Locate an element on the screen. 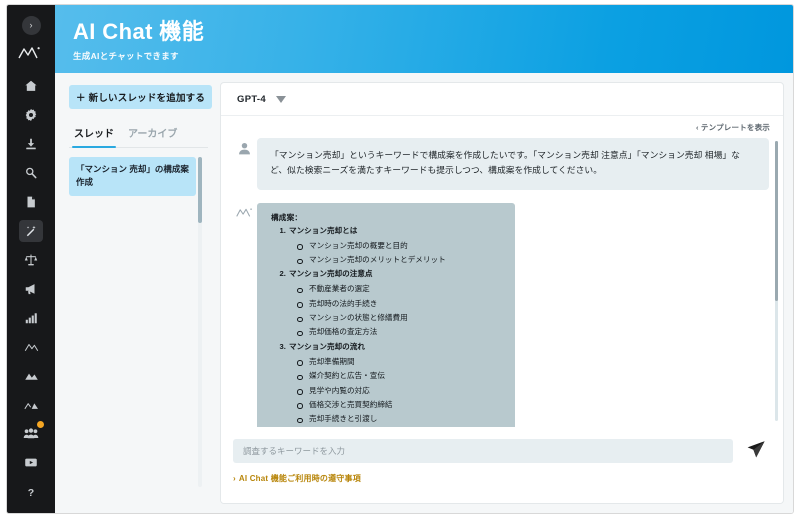 Image resolution: width=800 pixels, height=518 pixels. app-logo-icon is located at coordinates (31, 53).